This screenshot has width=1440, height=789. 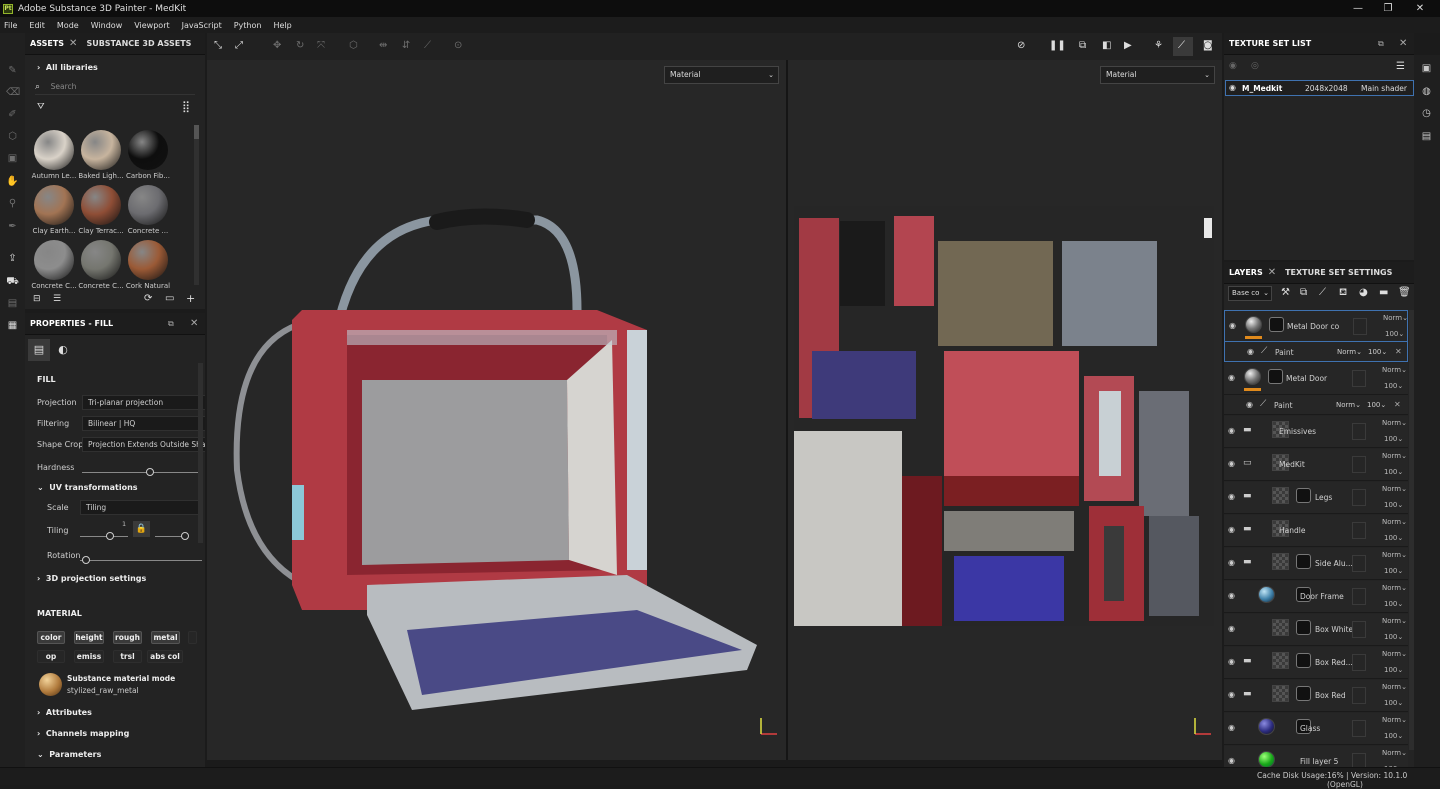 I want to click on menu-file: File, so click(x=10, y=25).